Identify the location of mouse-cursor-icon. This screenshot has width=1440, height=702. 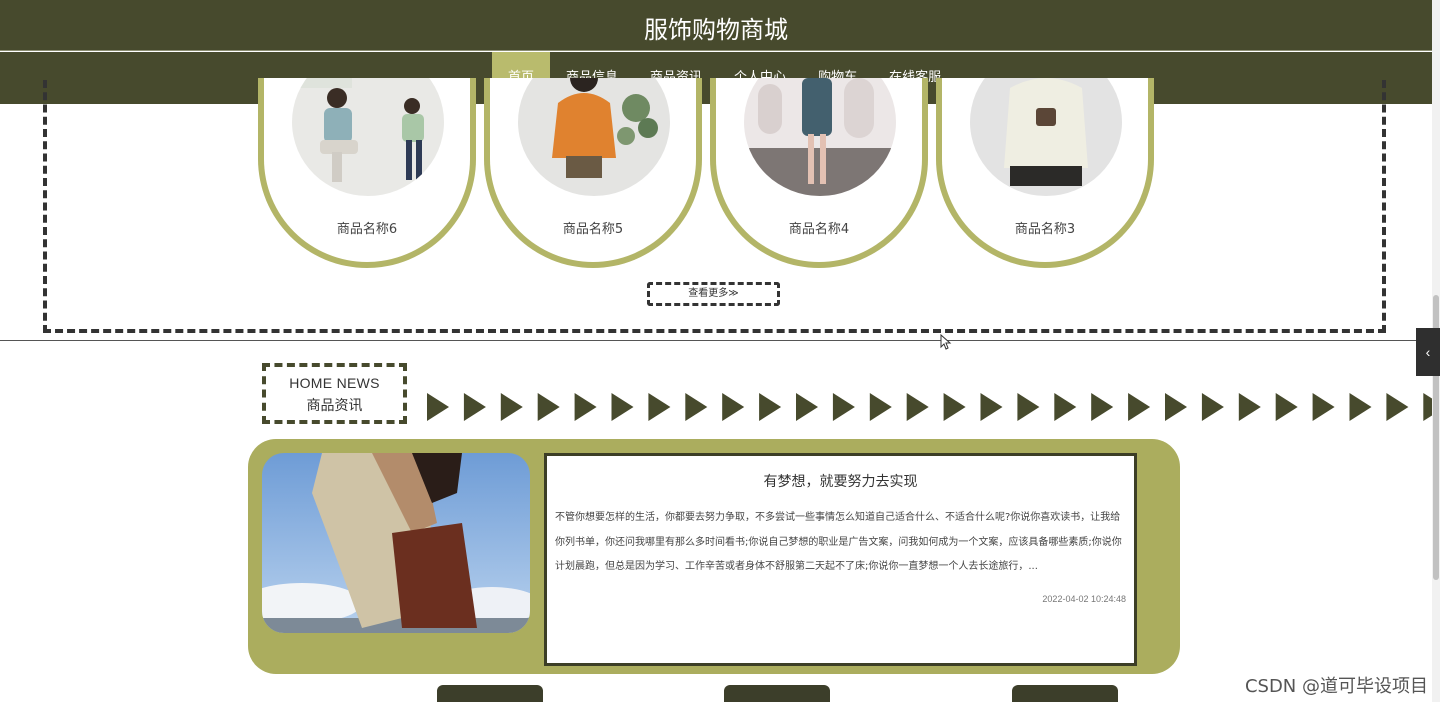
(946, 342).